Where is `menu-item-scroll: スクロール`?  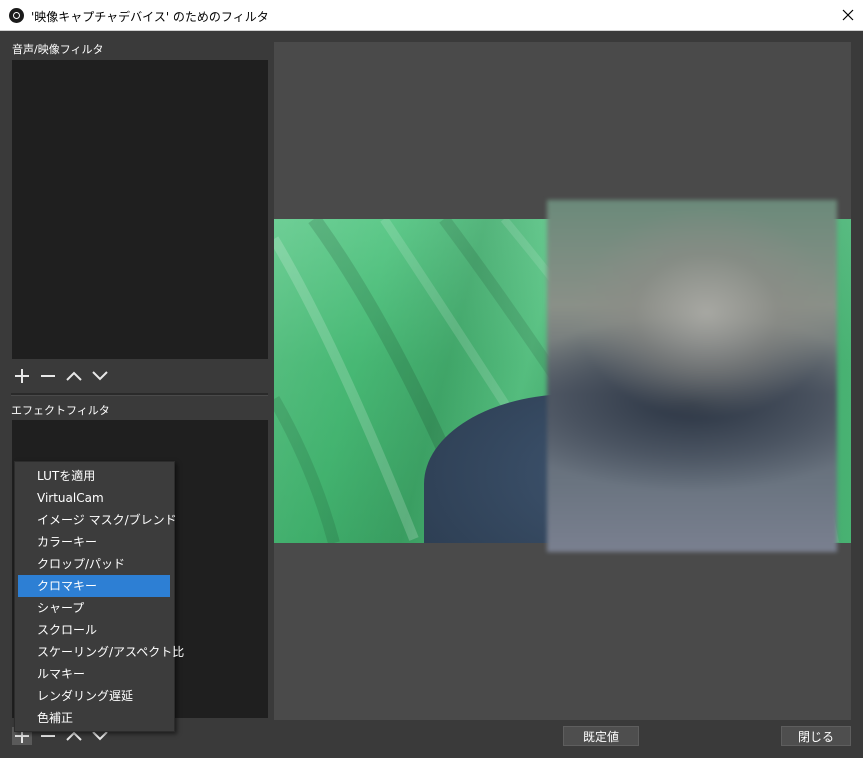 menu-item-scroll: スクロール is located at coordinates (94, 630).